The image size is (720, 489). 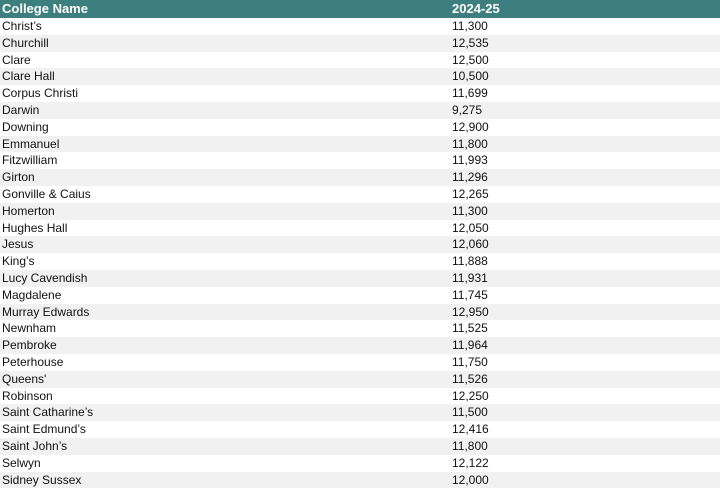 What do you see at coordinates (225, 194) in the screenshot?
I see `cell-college-name: Gonville & Caius` at bounding box center [225, 194].